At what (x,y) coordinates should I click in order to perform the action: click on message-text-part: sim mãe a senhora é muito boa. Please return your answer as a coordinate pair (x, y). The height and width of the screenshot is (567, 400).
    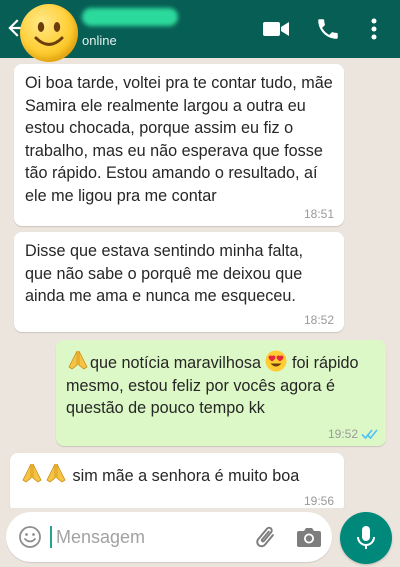
    Looking at the image, I should click on (186, 476).